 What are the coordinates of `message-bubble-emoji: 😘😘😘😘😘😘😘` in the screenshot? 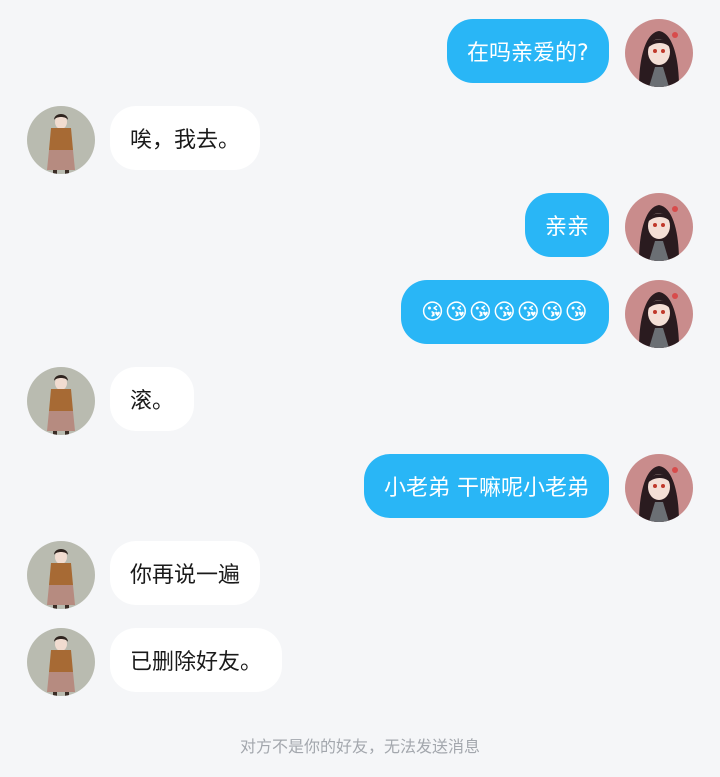 It's located at (505, 312).